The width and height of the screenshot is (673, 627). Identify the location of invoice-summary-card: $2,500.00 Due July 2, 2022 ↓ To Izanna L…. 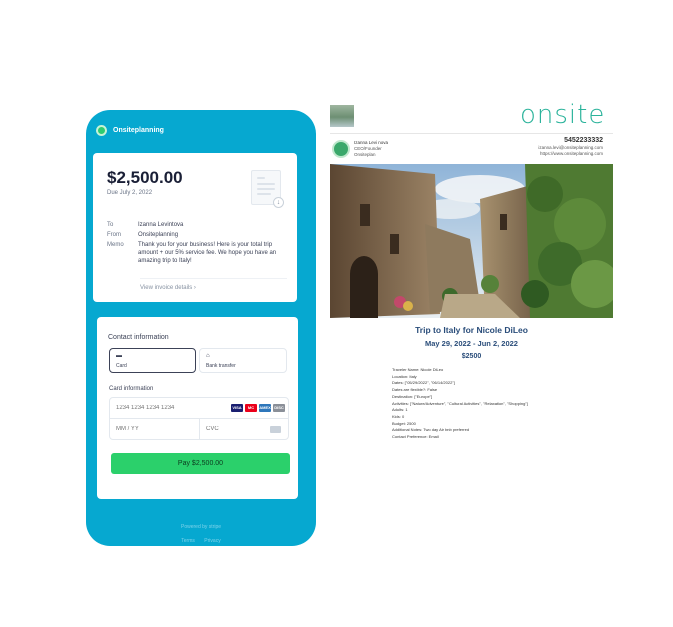
(195, 227).